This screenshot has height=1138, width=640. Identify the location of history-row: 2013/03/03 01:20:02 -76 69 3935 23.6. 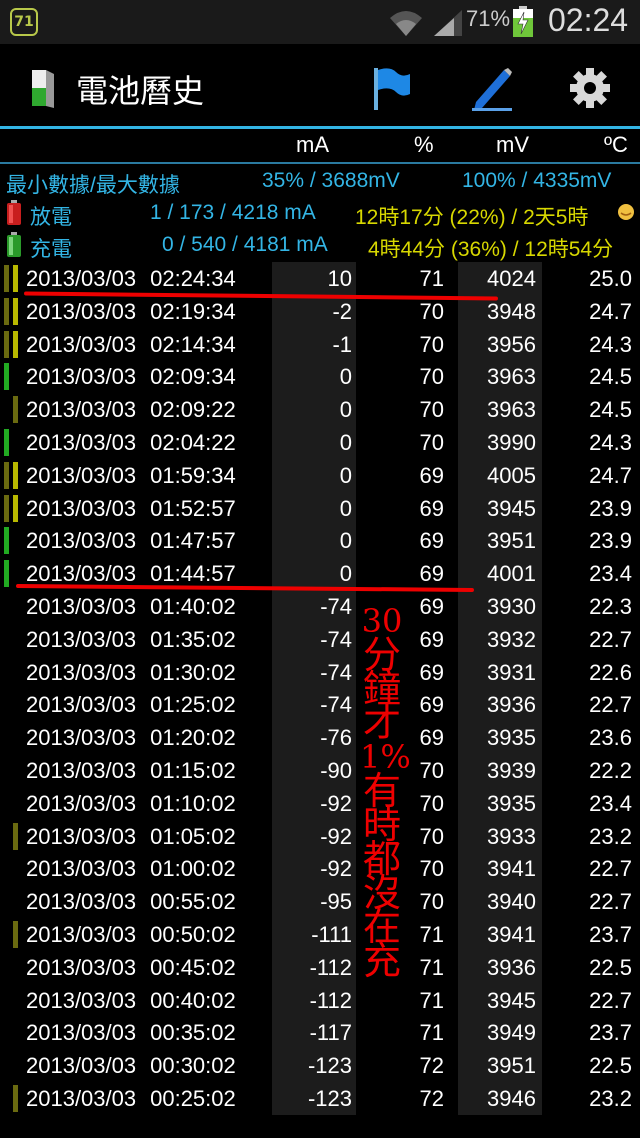
(320, 738).